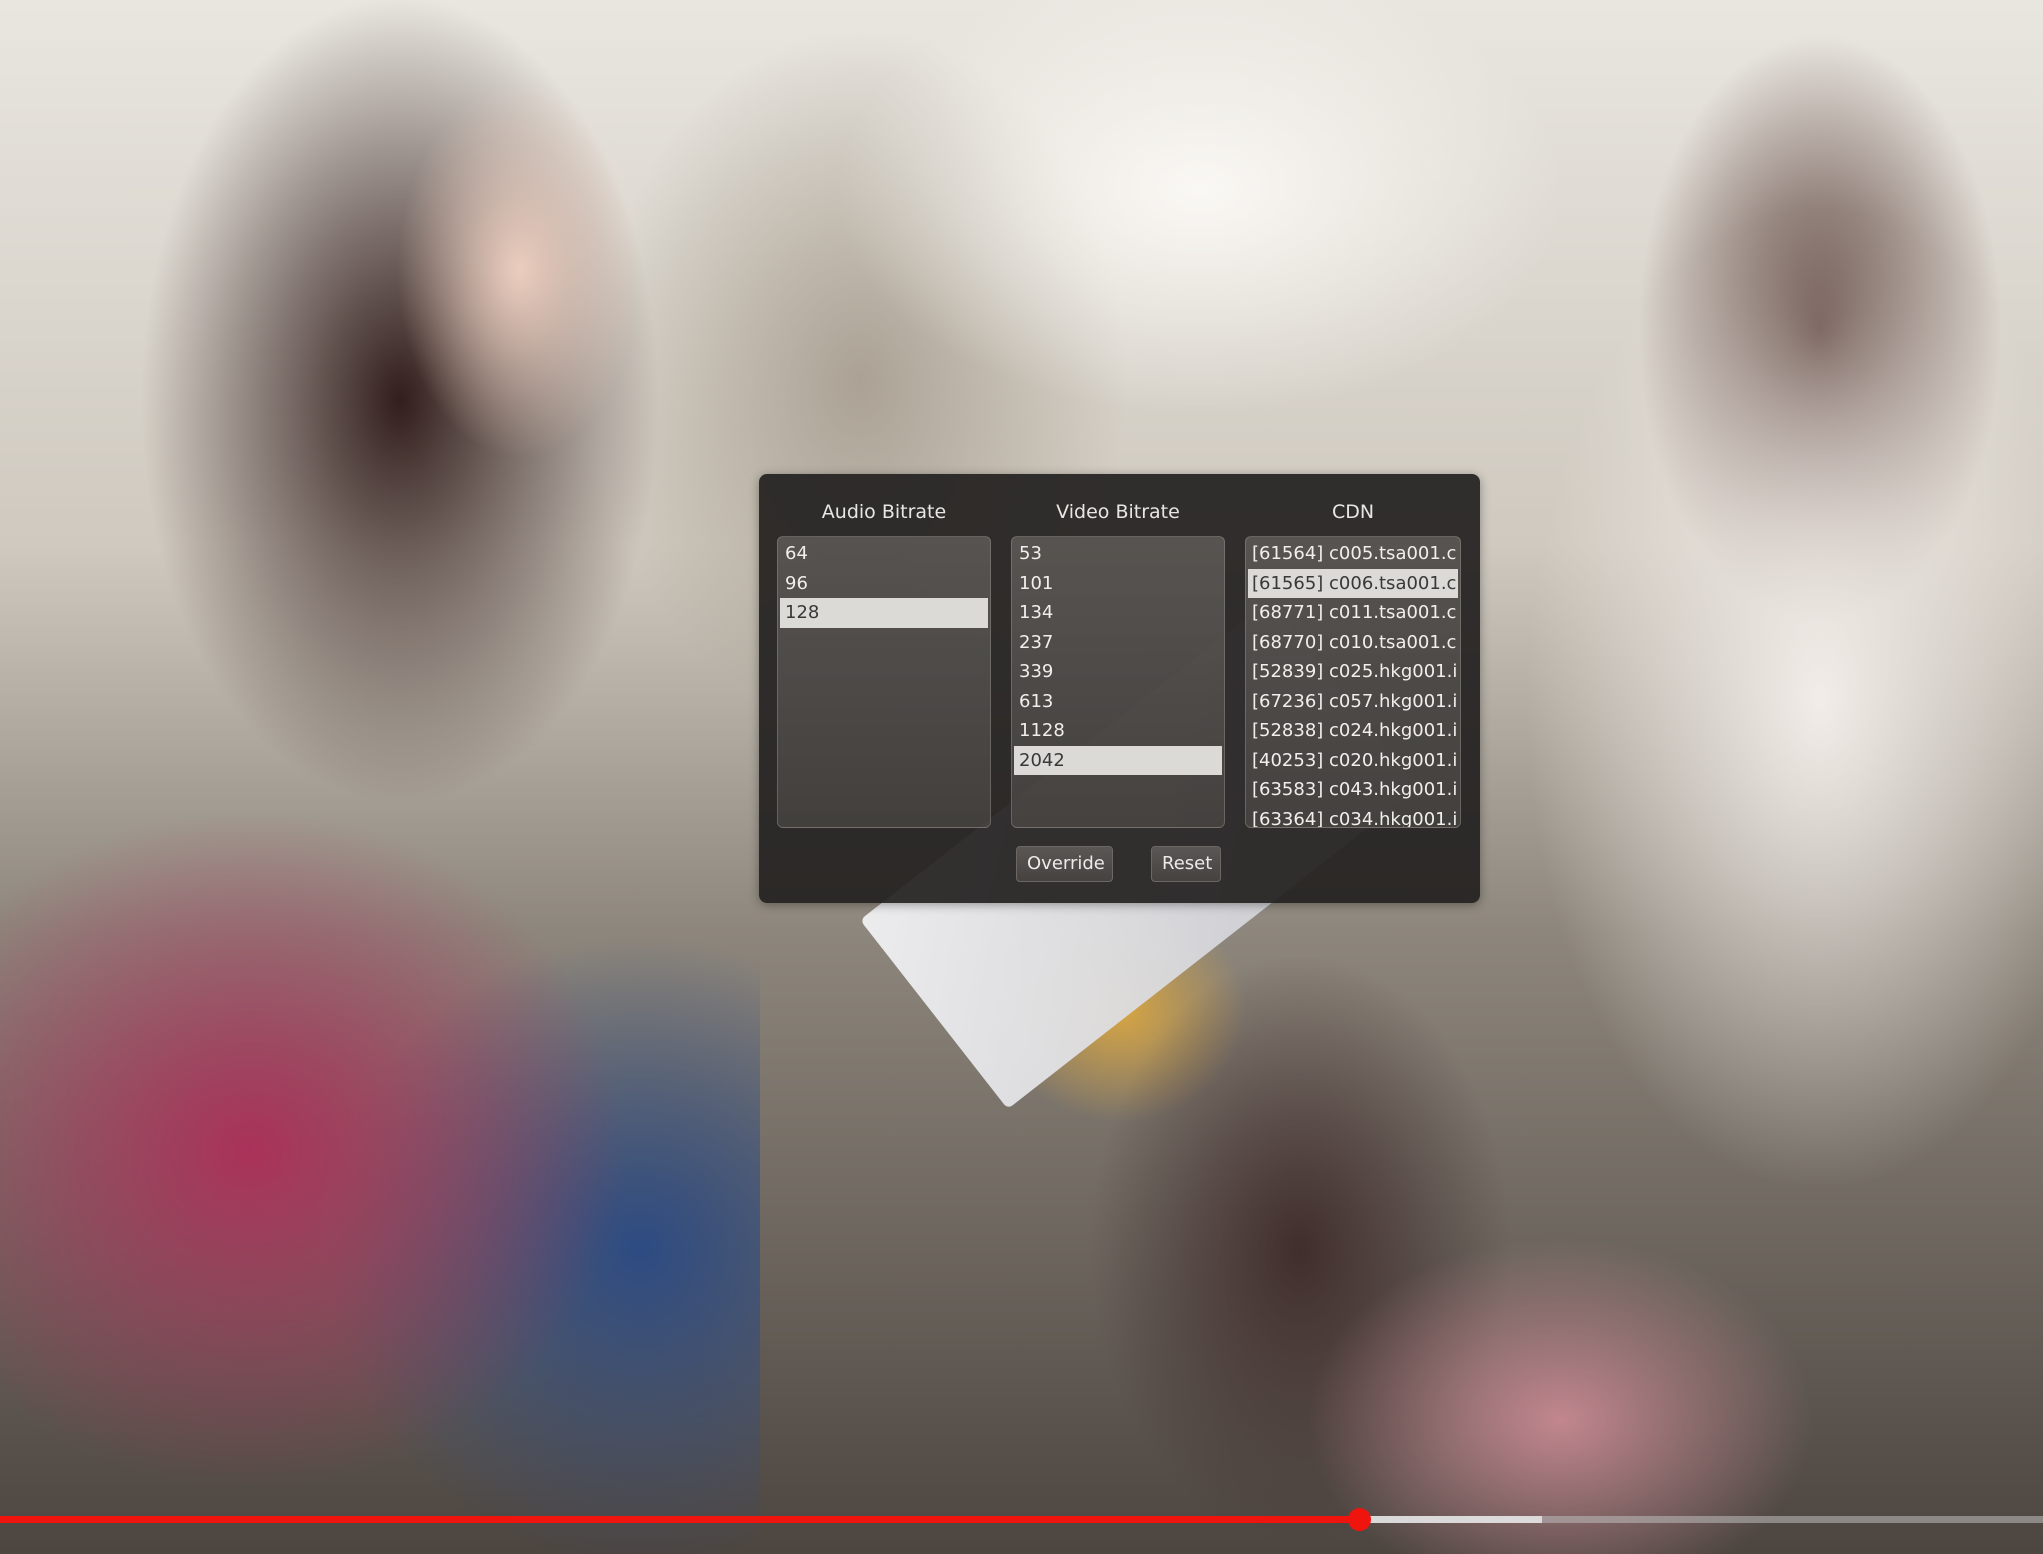 This screenshot has height=1554, width=2043. I want to click on cdn-option: [63364] c034.hkg001.ix.r, so click(1353, 816).